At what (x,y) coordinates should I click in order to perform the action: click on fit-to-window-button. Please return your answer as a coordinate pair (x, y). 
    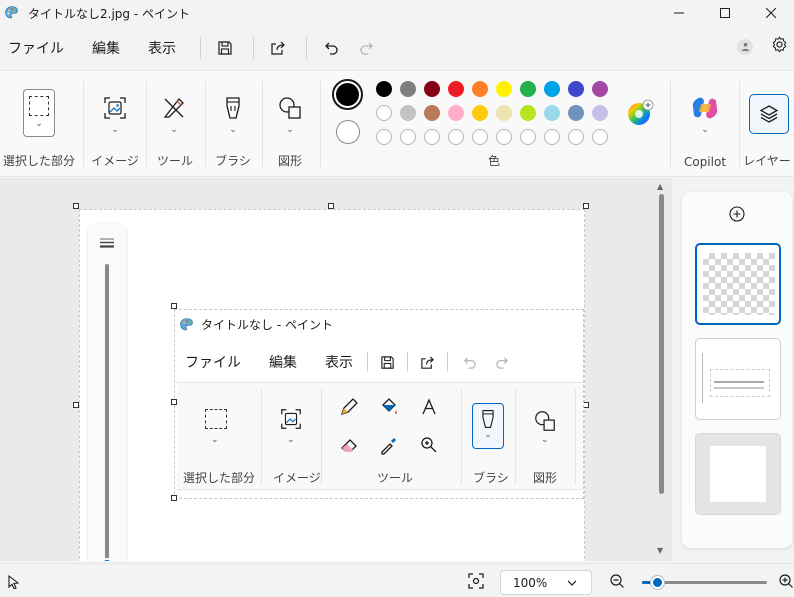
    Looking at the image, I should click on (476, 583).